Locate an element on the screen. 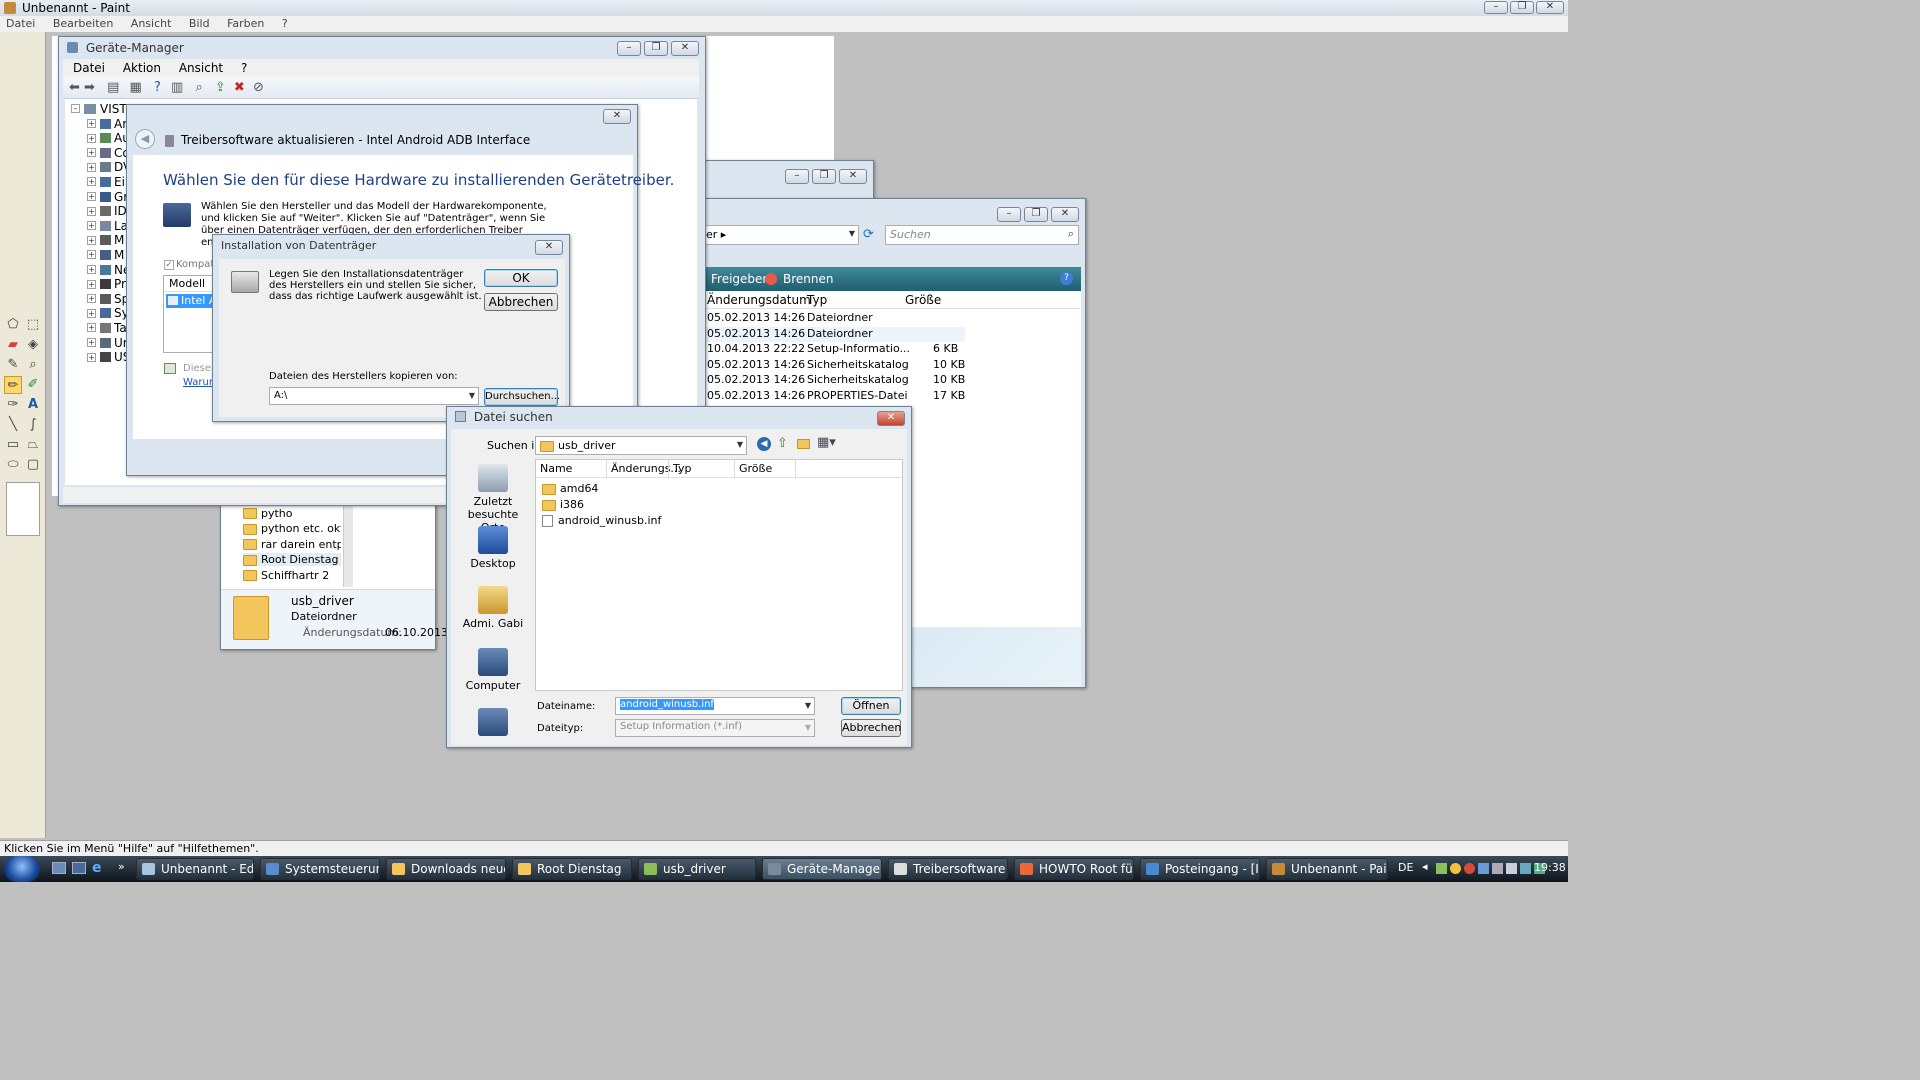 The image size is (1920, 1080). dm-menu-file: Datei is located at coordinates (89, 68).